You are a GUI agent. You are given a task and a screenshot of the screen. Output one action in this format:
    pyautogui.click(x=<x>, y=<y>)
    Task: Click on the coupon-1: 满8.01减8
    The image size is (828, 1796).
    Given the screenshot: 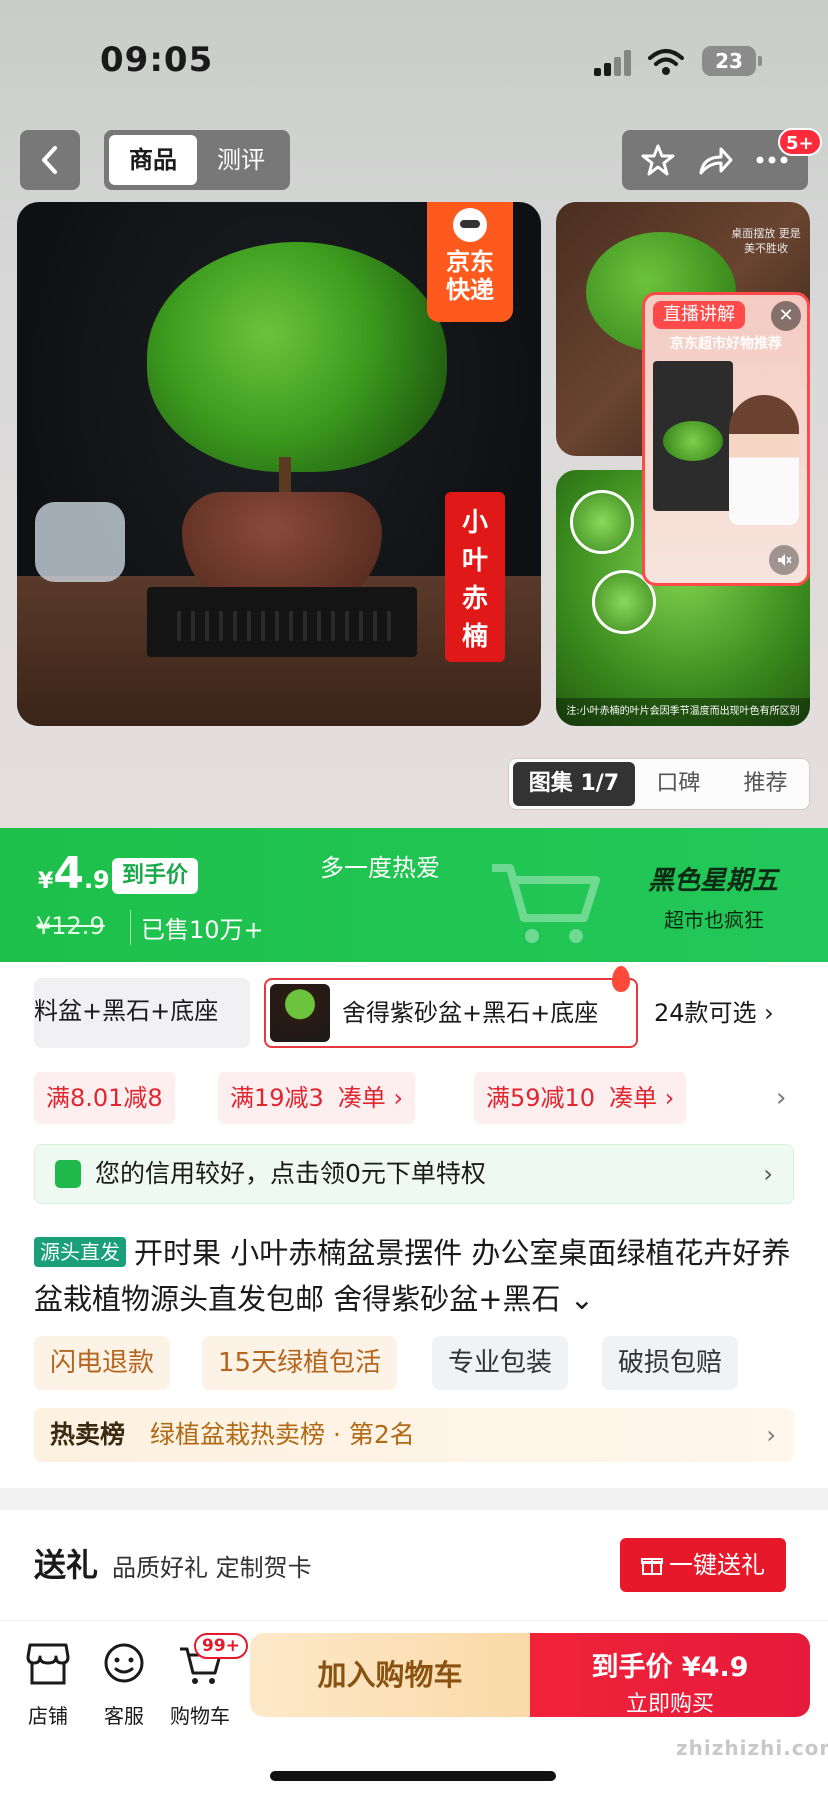 What is the action you would take?
    pyautogui.click(x=104, y=1098)
    